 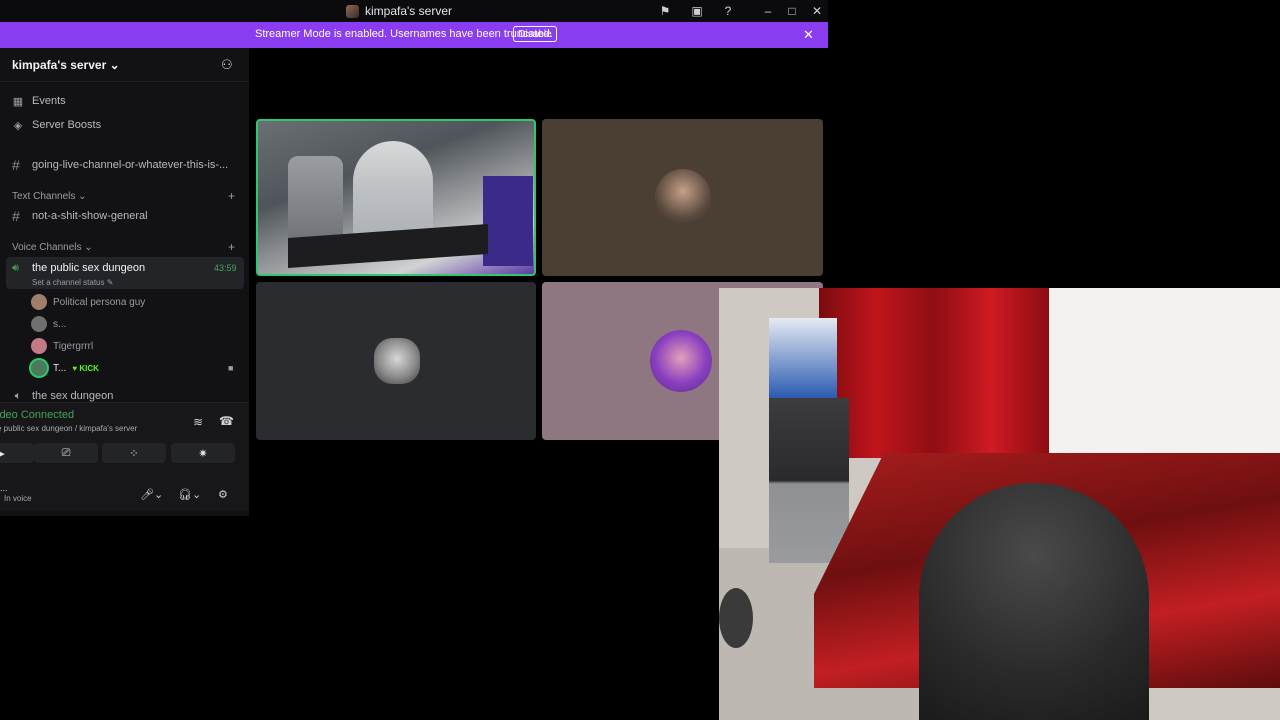 I want to click on user-status: In voice, so click(x=18, y=498).